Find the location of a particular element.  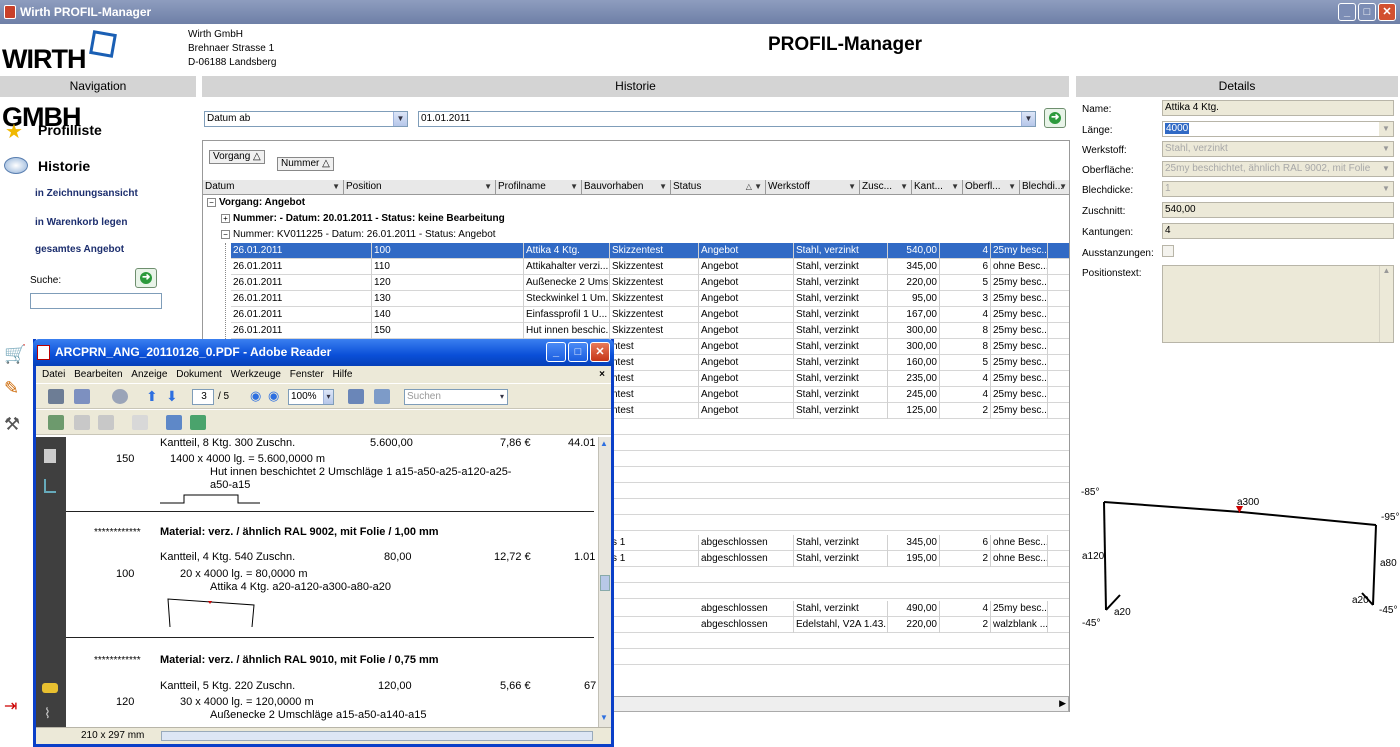

werkstoff-select: Stahl, verzinkt ▼ is located at coordinates (1278, 149).